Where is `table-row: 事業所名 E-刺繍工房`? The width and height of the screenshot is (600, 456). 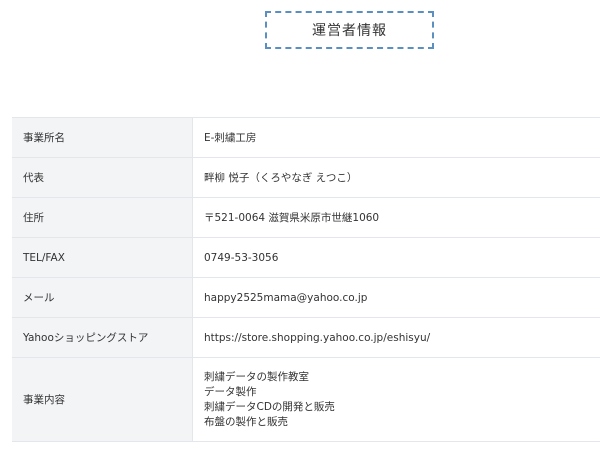
table-row: 事業所名 E-刺繍工房 is located at coordinates (306, 137).